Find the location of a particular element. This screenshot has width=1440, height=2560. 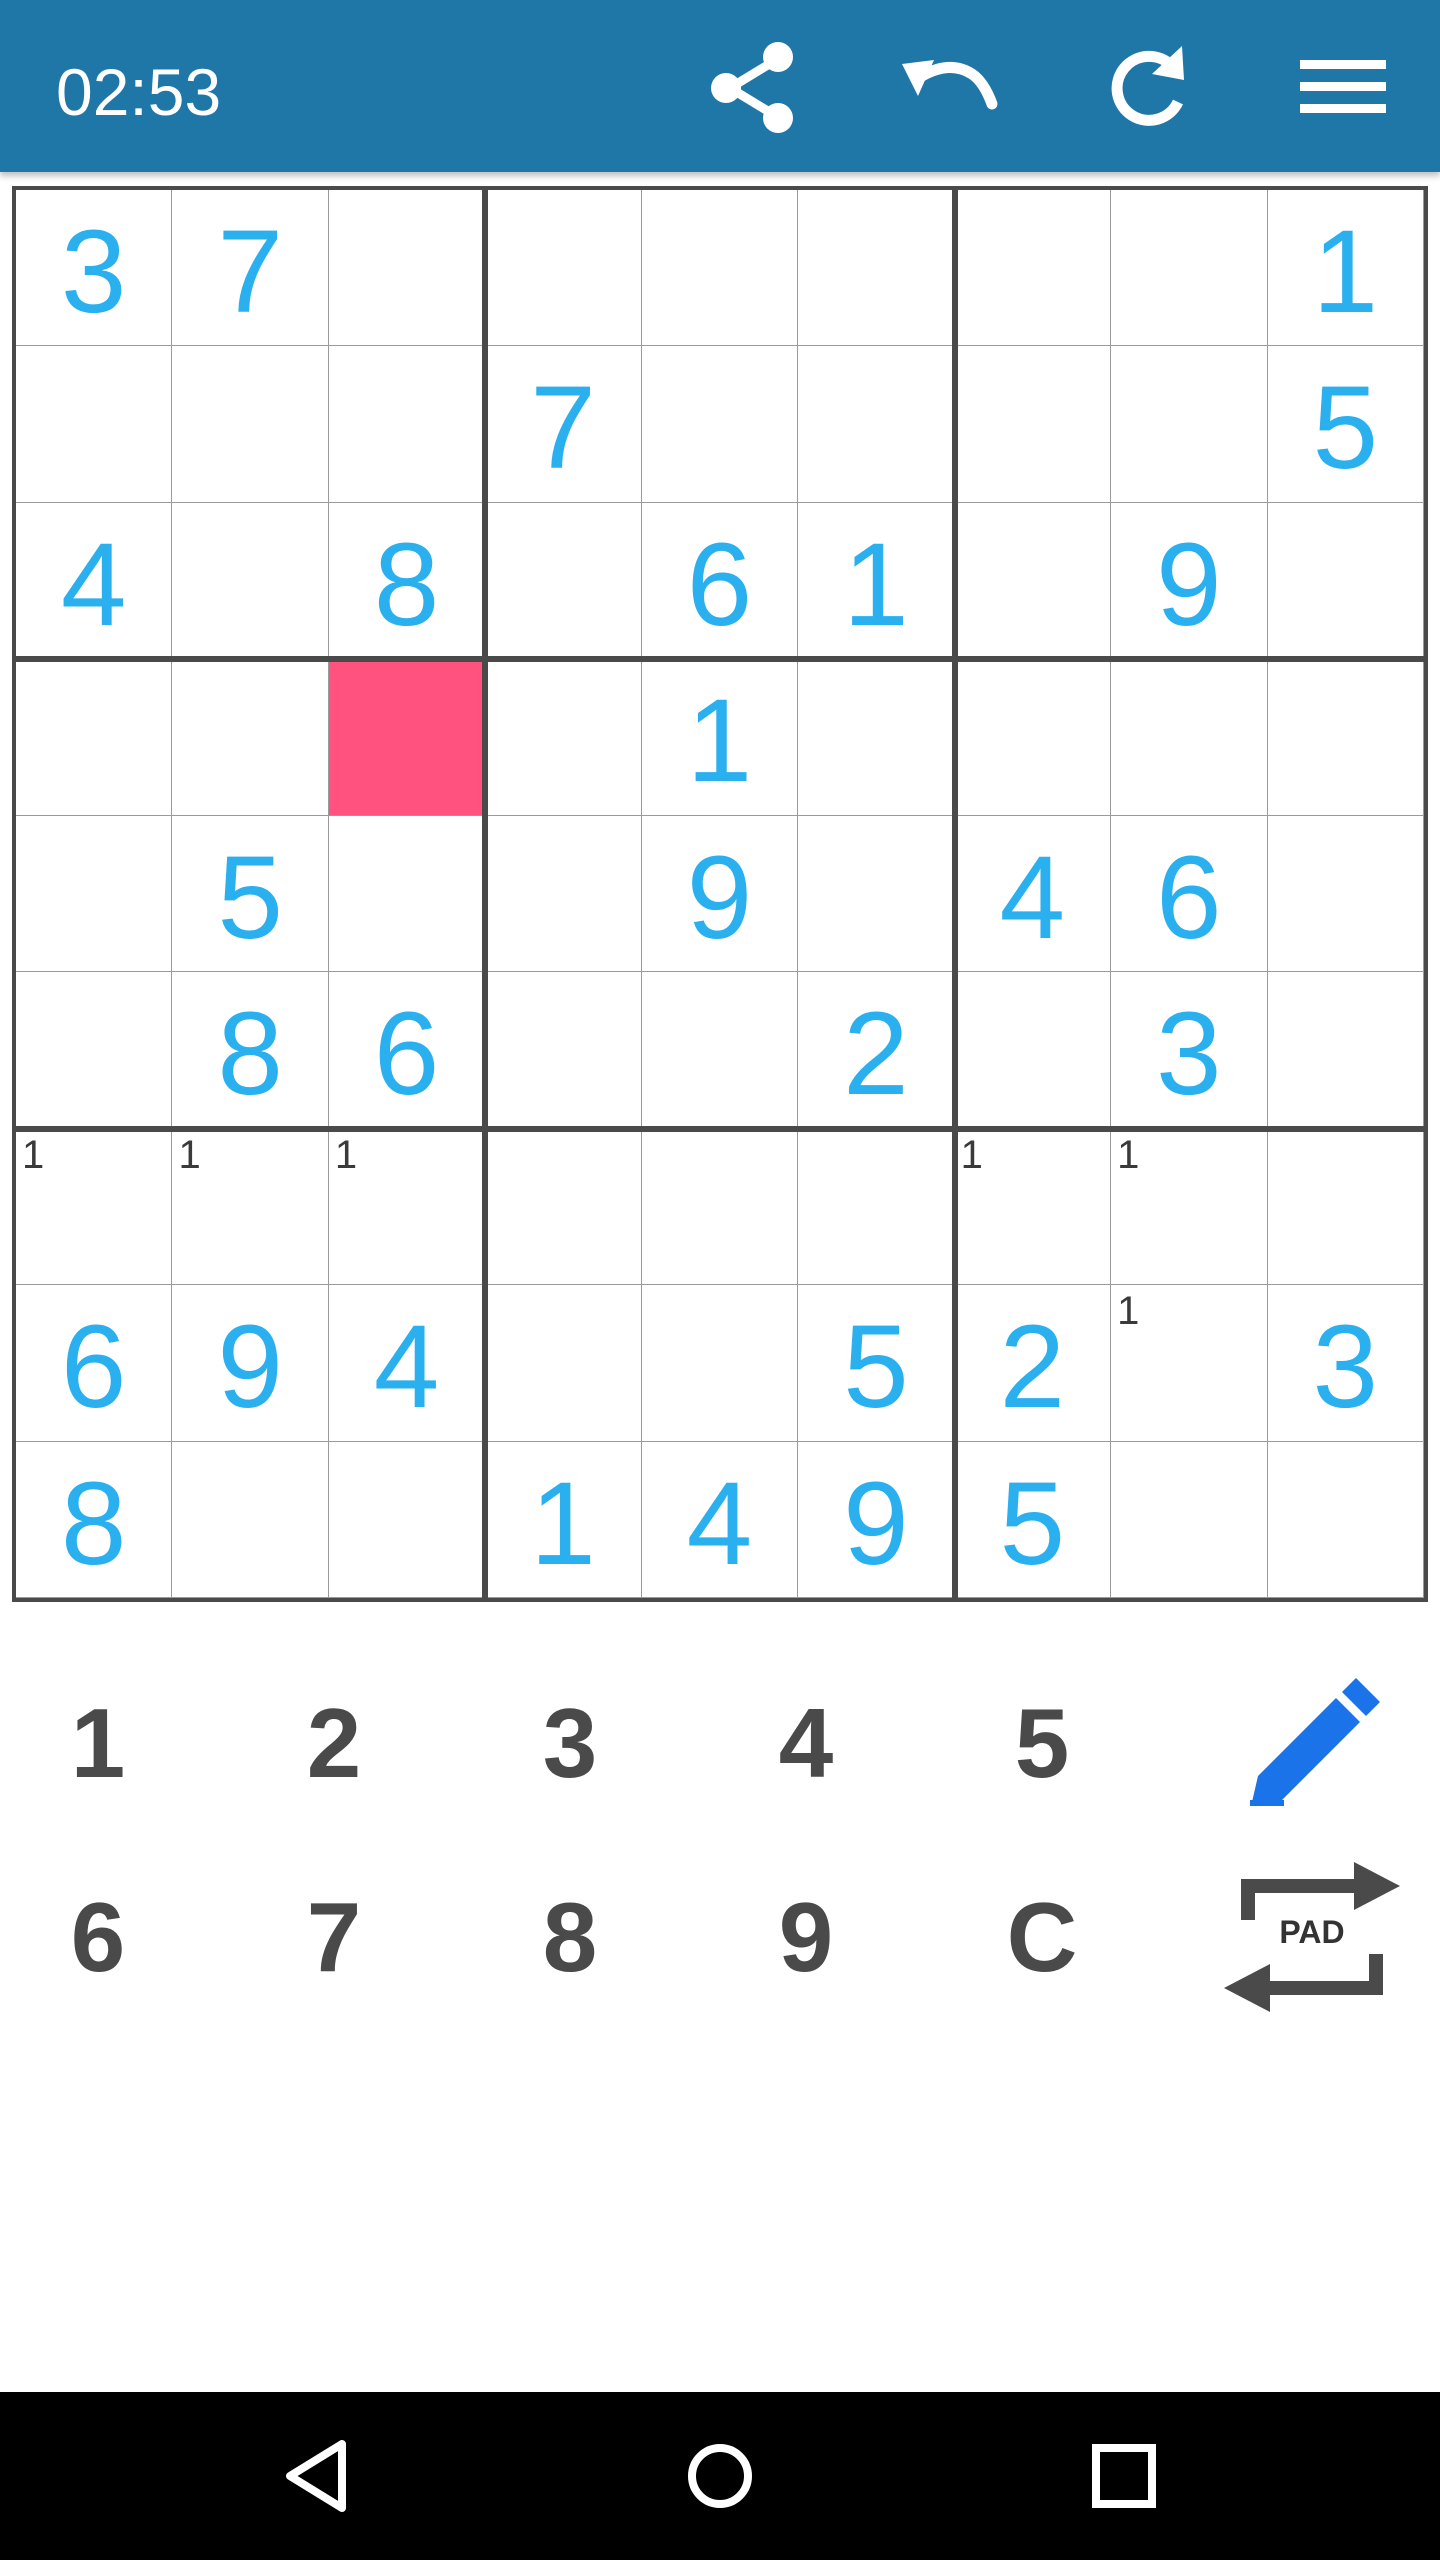

sudoku-cell-r5-c9 is located at coordinates (1345, 894).